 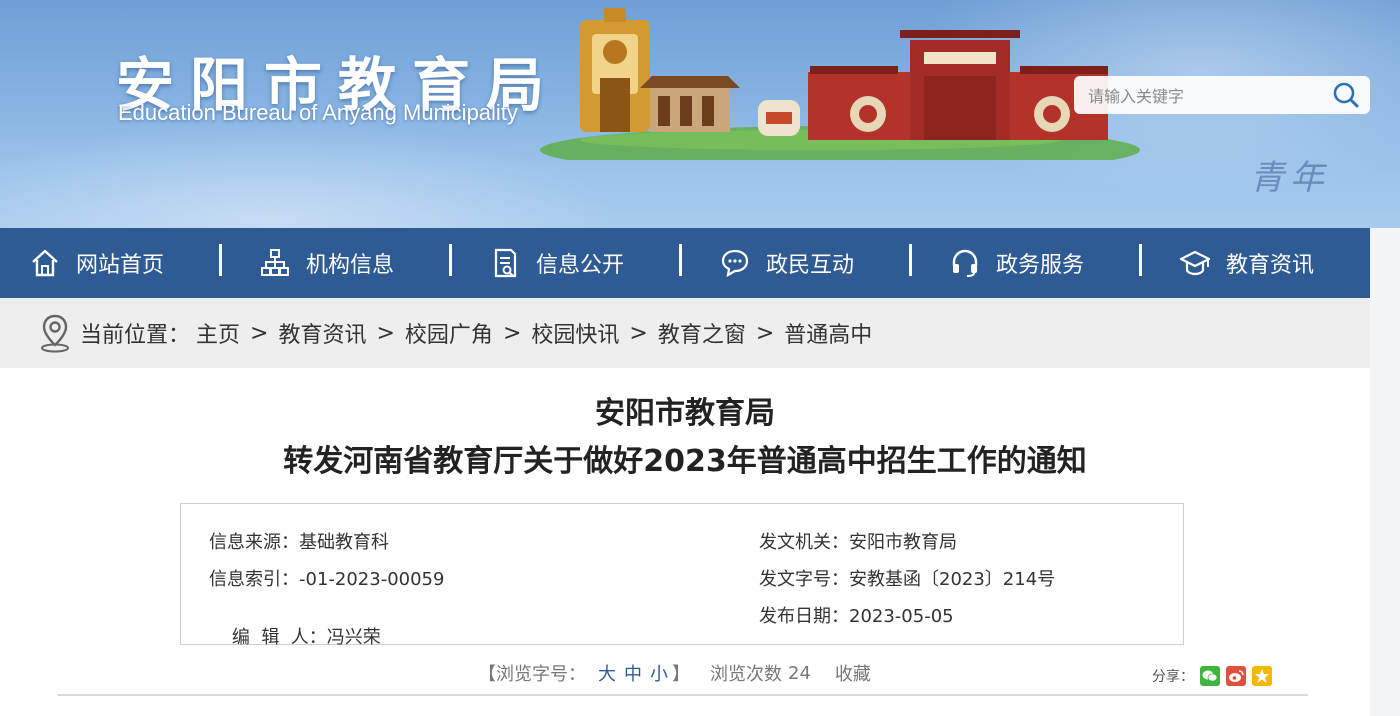 I want to click on meta-label: 信息来源：, so click(x=254, y=542).